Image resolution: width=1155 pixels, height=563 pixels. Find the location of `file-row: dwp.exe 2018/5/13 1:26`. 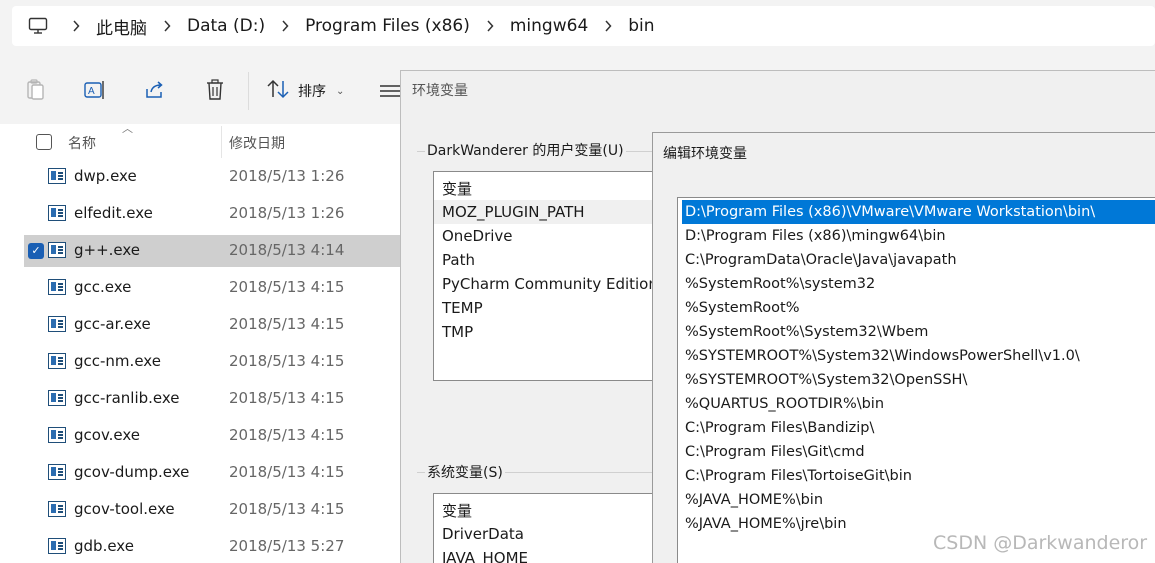

file-row: dwp.exe 2018/5/13 1:26 is located at coordinates (212, 177).